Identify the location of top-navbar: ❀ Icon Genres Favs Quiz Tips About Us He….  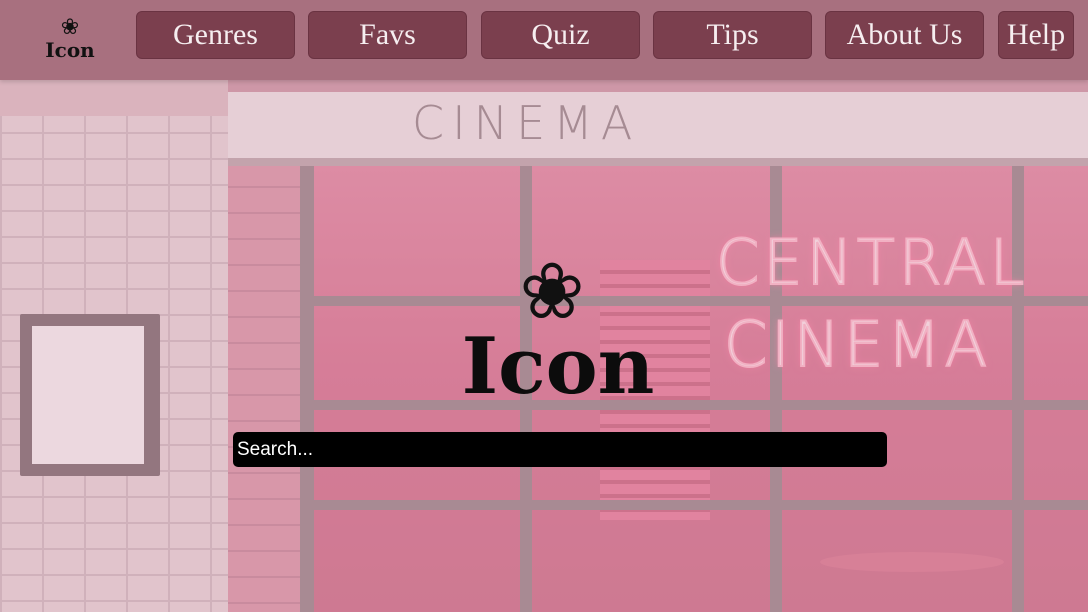
(544, 40).